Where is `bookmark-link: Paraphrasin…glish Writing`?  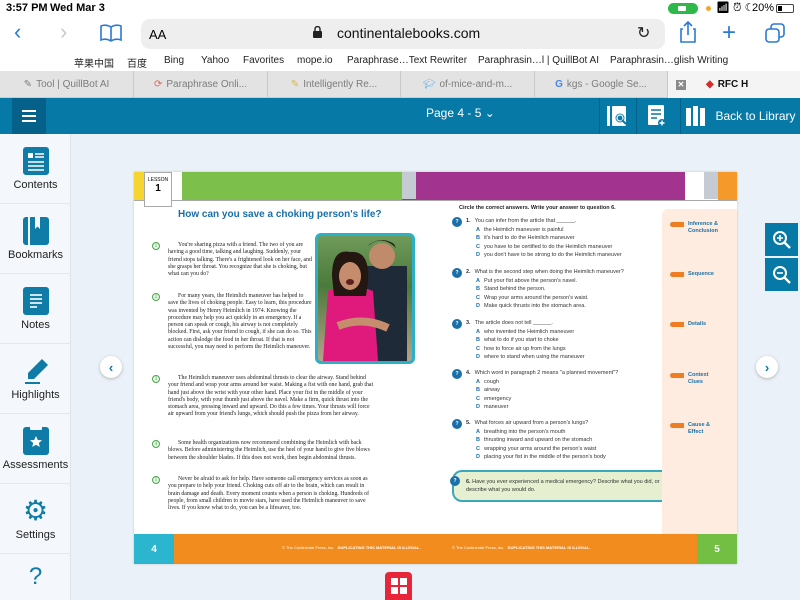
bookmark-link: Paraphrasin…glish Writing is located at coordinates (669, 60).